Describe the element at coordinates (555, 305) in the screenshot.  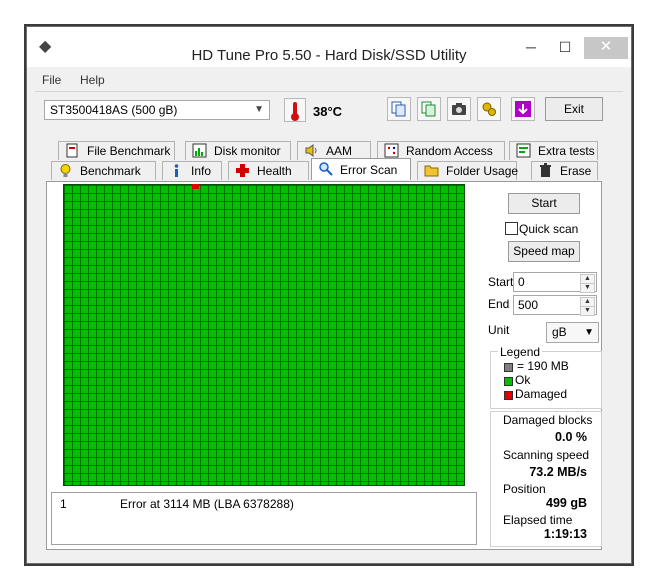
I see `end-input: 500 ▲ ▼` at that location.